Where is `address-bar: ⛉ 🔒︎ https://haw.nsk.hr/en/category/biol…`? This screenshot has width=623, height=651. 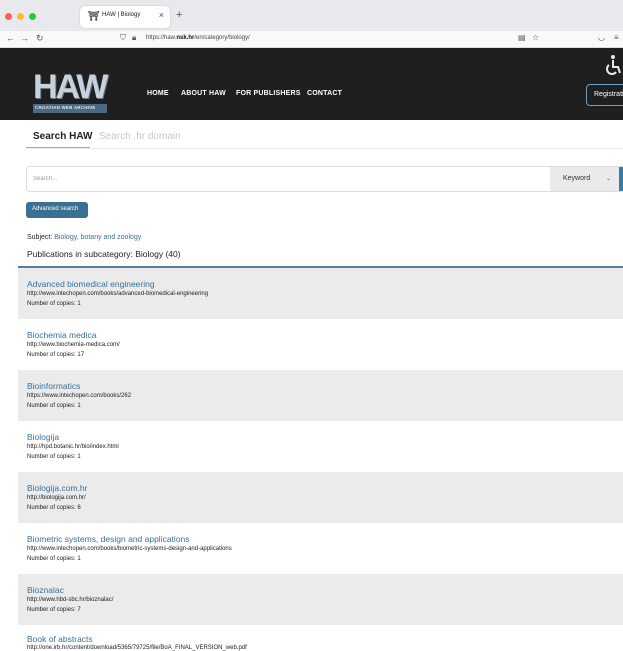
address-bar: ⛉ 🔒︎ https://haw.nsk.hr/en/category/biol… is located at coordinates (325, 39).